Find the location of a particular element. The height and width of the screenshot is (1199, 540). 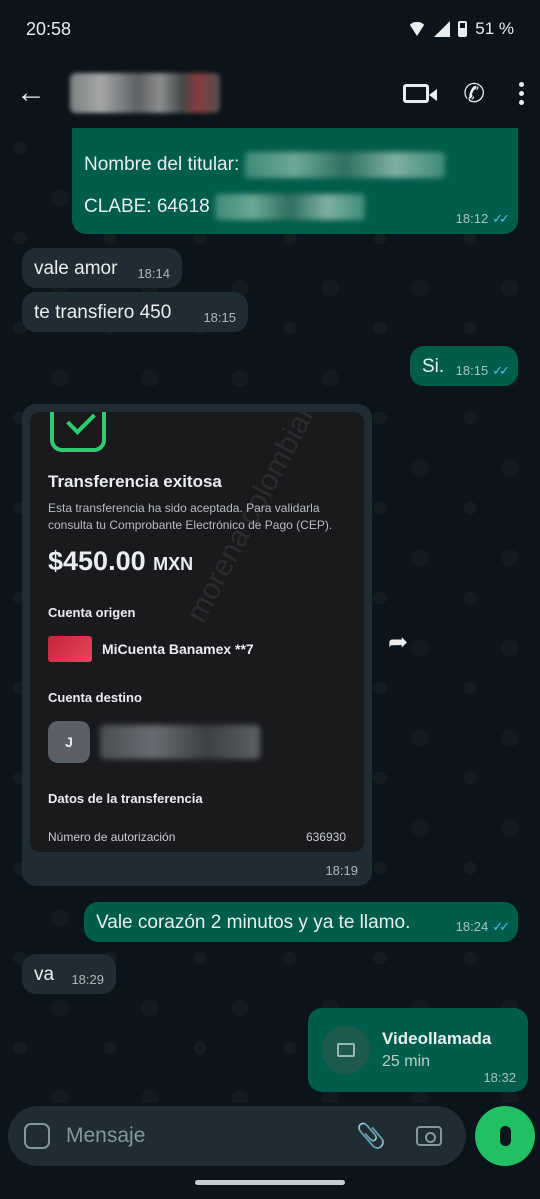

message-input is located at coordinates (206, 1136).